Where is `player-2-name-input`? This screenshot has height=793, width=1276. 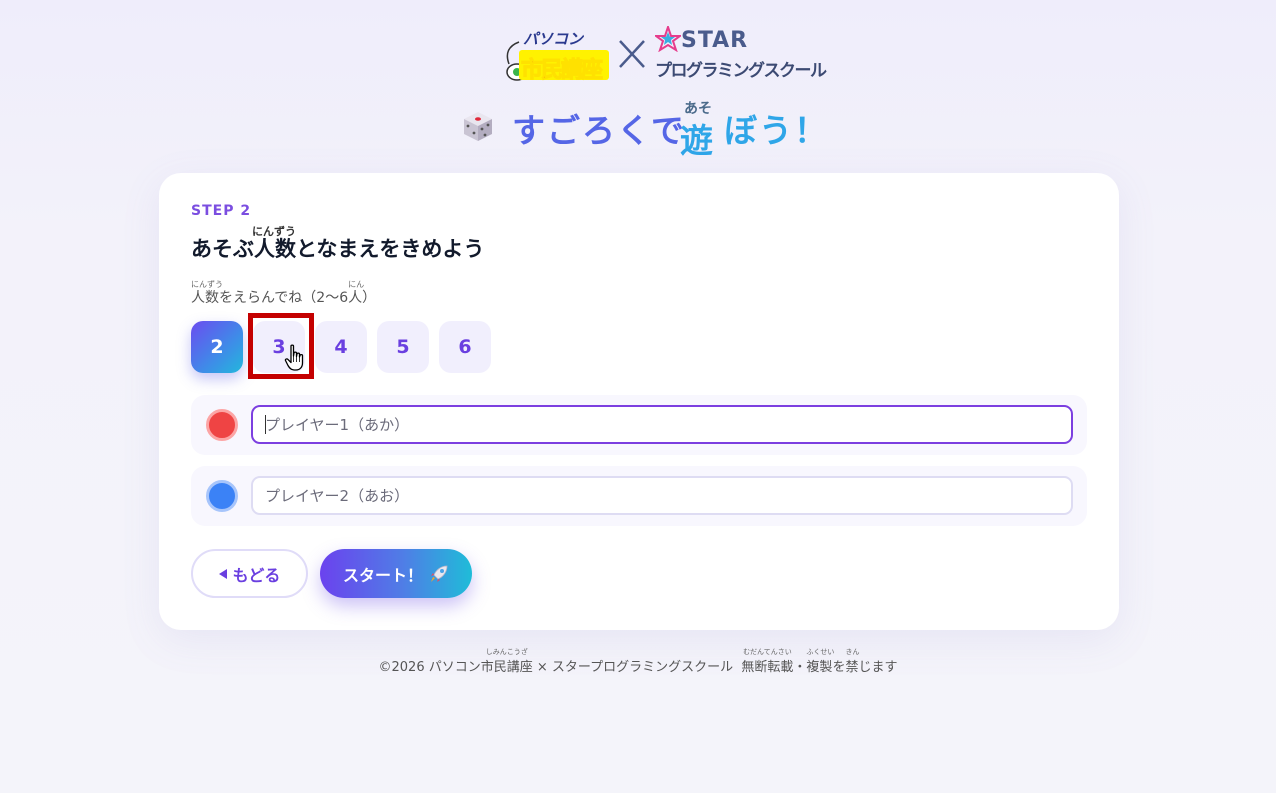 player-2-name-input is located at coordinates (662, 495).